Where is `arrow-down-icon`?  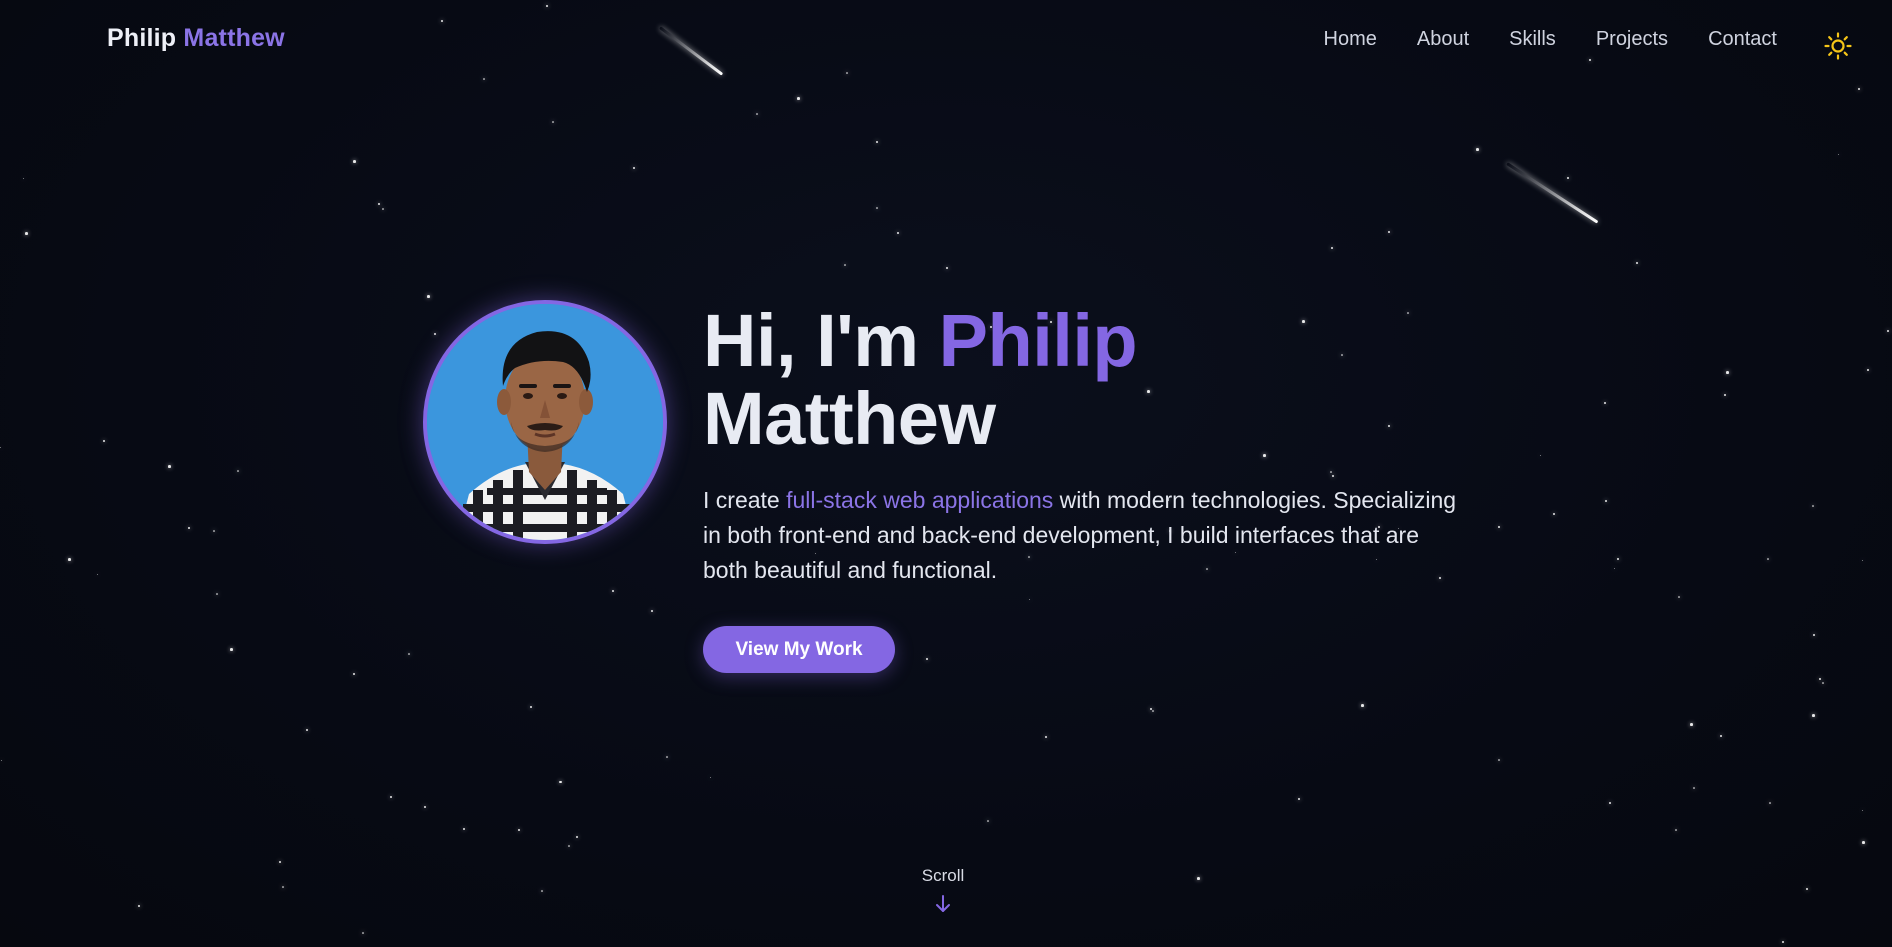
arrow-down-icon is located at coordinates (943, 903).